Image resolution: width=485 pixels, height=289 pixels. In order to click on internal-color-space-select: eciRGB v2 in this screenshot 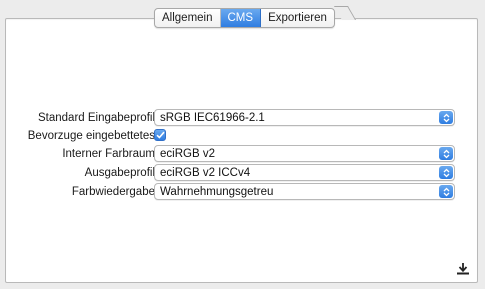, I will do `click(304, 153)`.